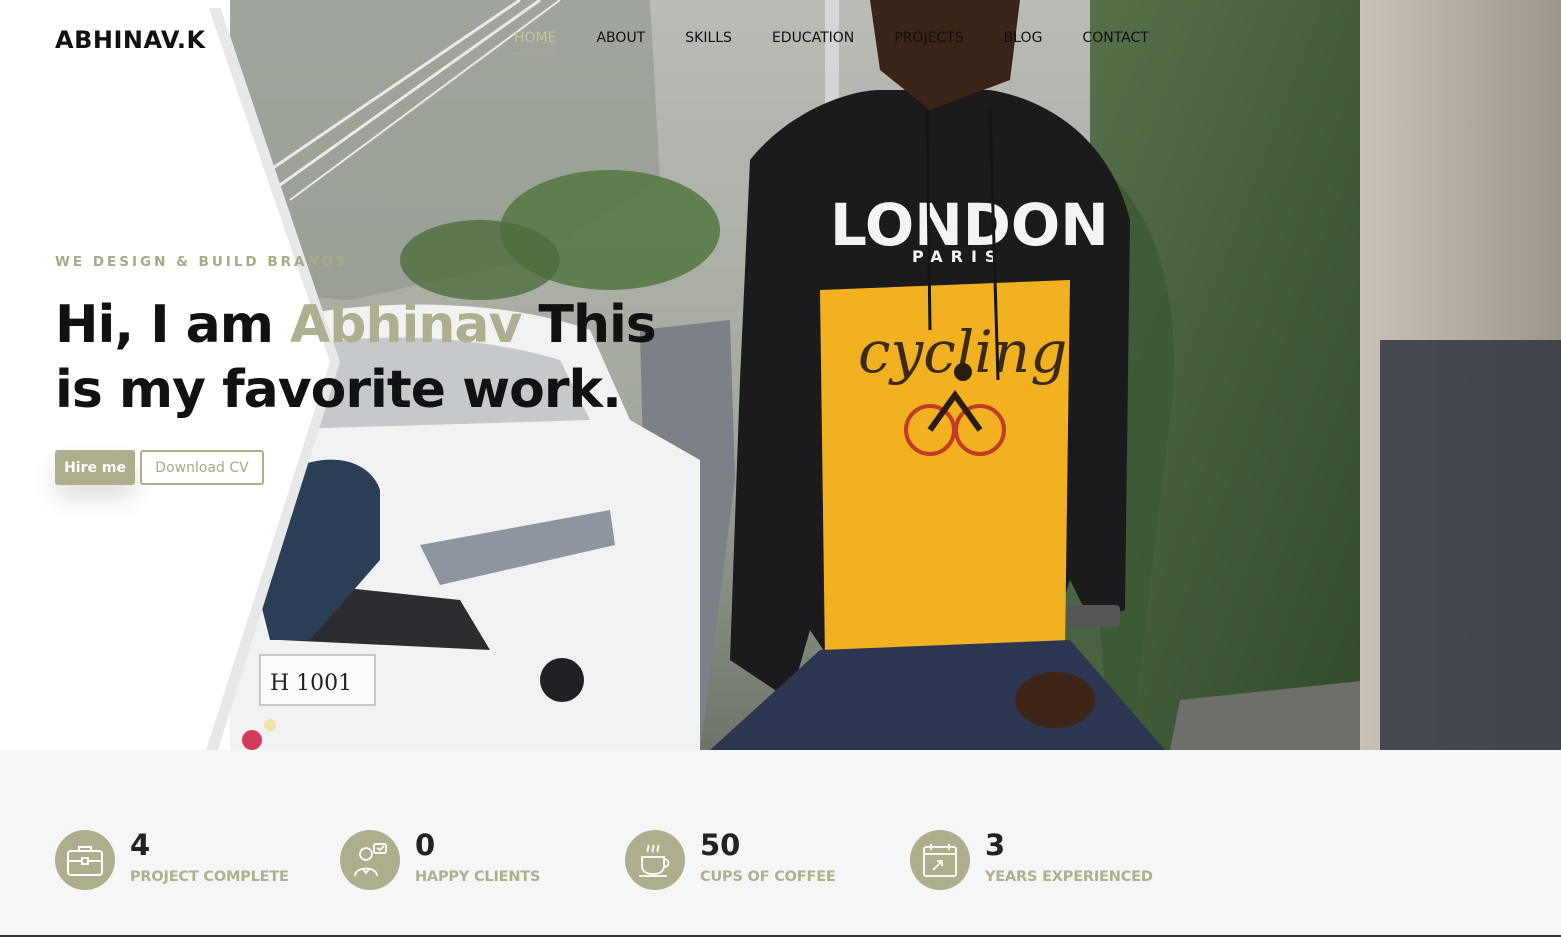 The width and height of the screenshot is (1561, 937). I want to click on nav-item-blog: BLOG, so click(1023, 38).